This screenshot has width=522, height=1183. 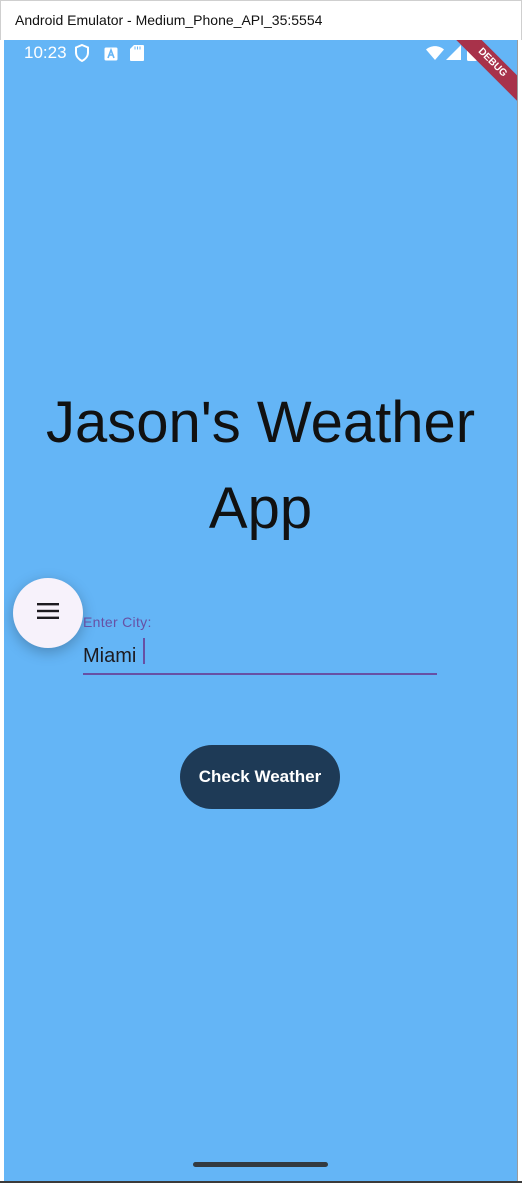 I want to click on shield-icon, so click(x=82, y=55).